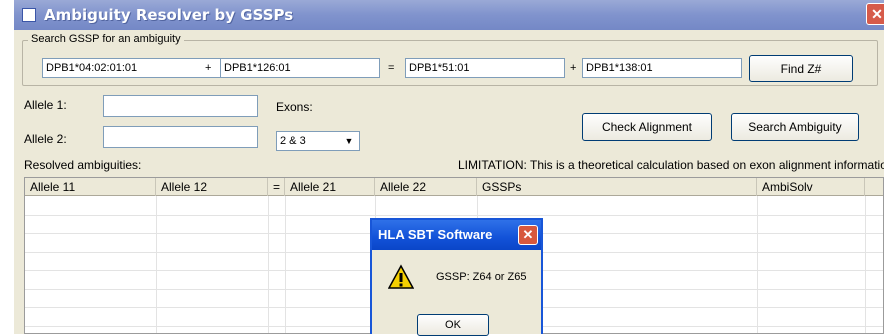 Image resolution: width=884 pixels, height=336 pixels. What do you see at coordinates (349, 141) in the screenshot?
I see `chevron-down-icon: ▼` at bounding box center [349, 141].